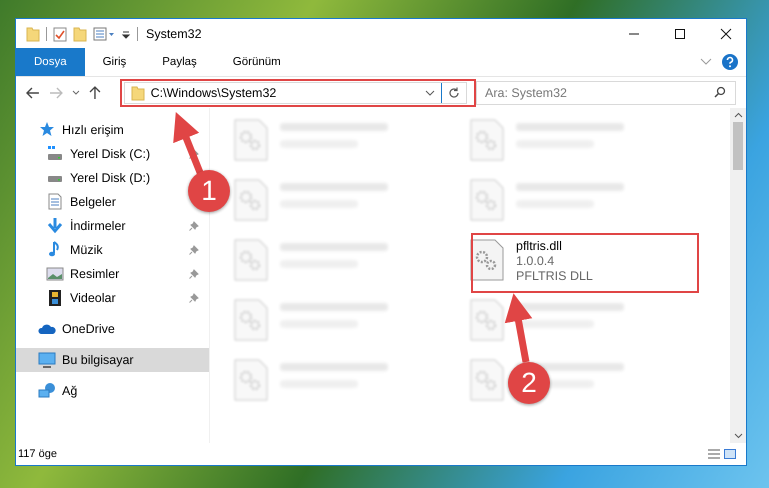 The width and height of the screenshot is (769, 488). Describe the element at coordinates (738, 275) in the screenshot. I see `scrollbar` at that location.